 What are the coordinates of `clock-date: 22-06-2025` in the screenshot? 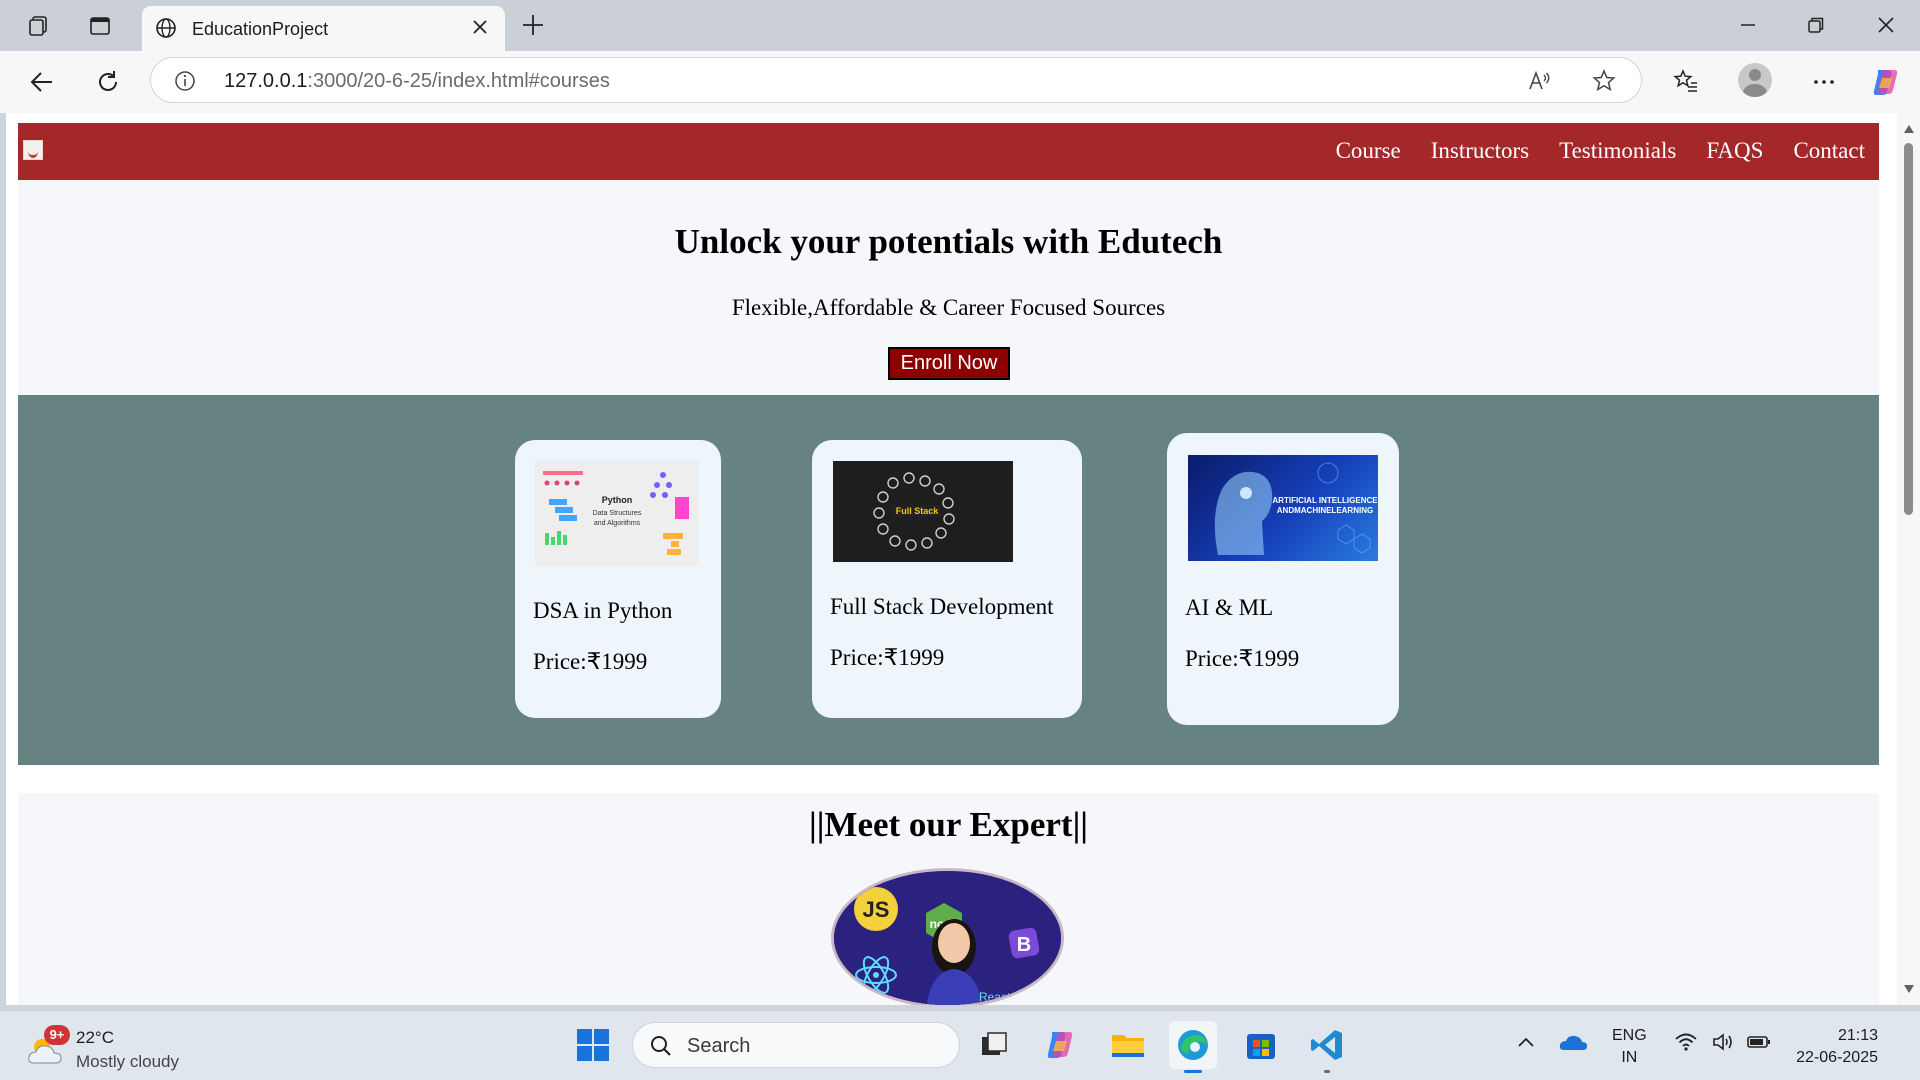 It's located at (1837, 1057).